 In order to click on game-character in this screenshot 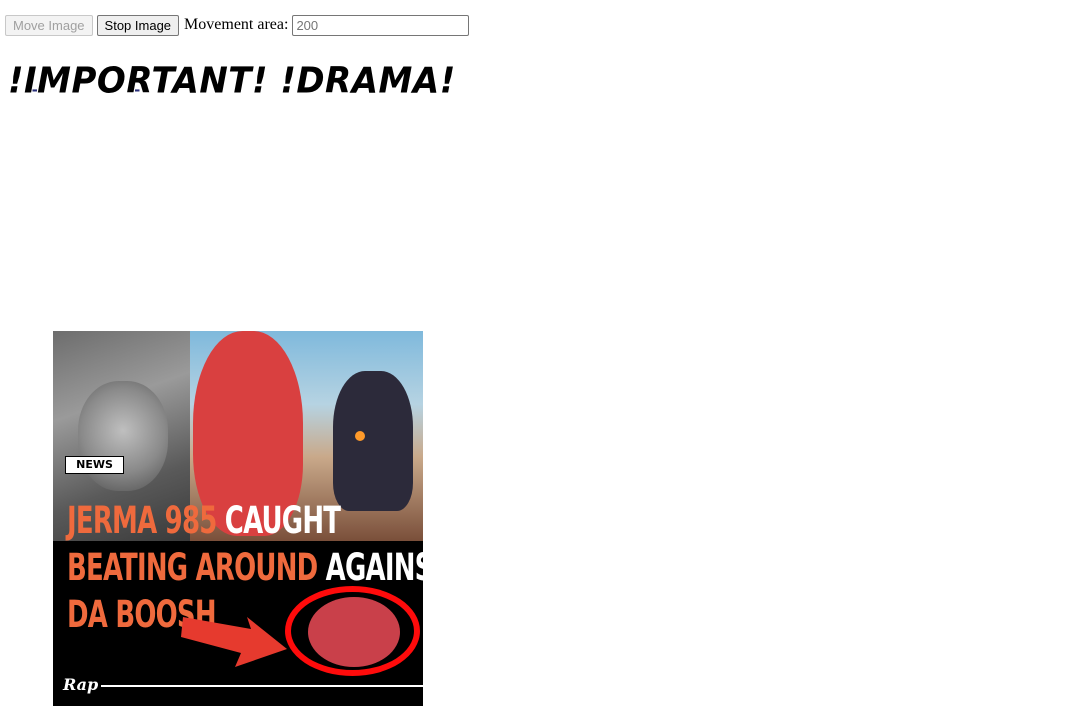, I will do `click(373, 441)`.